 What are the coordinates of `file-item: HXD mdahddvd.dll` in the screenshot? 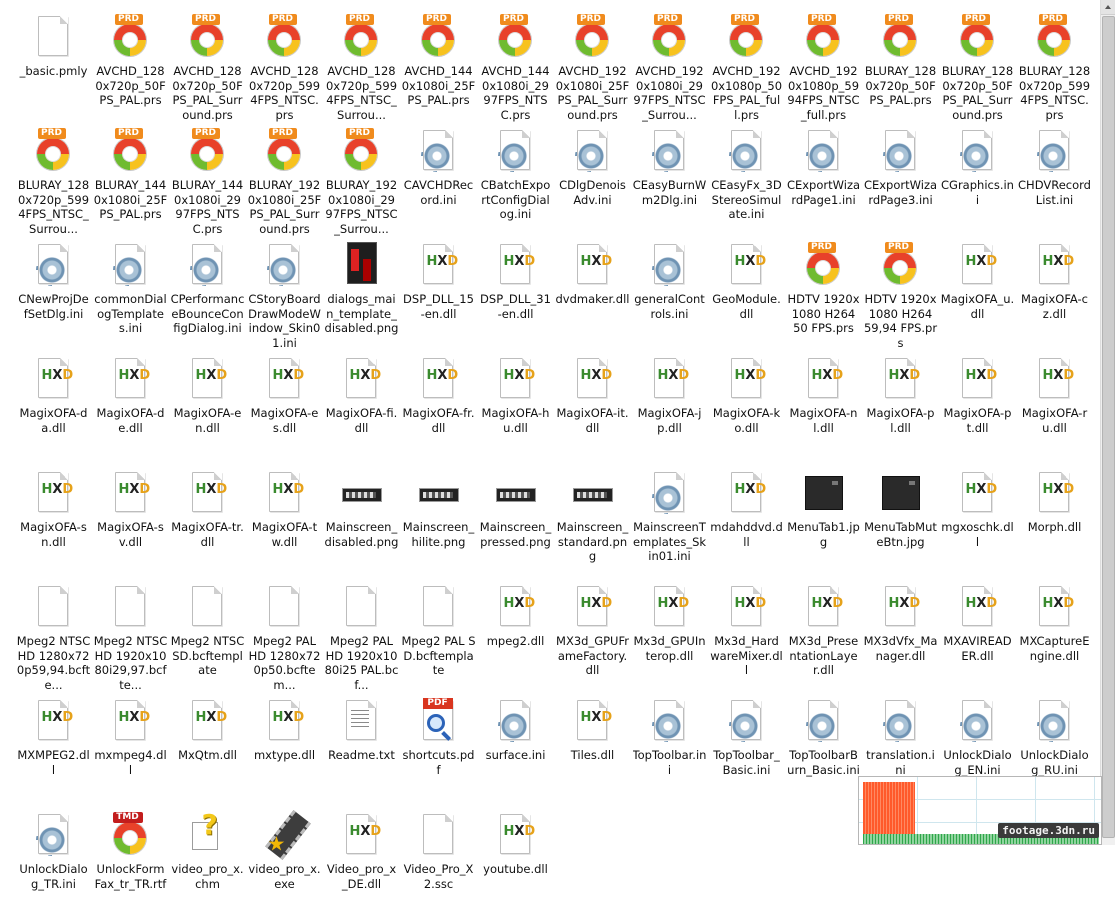 It's located at (746, 525).